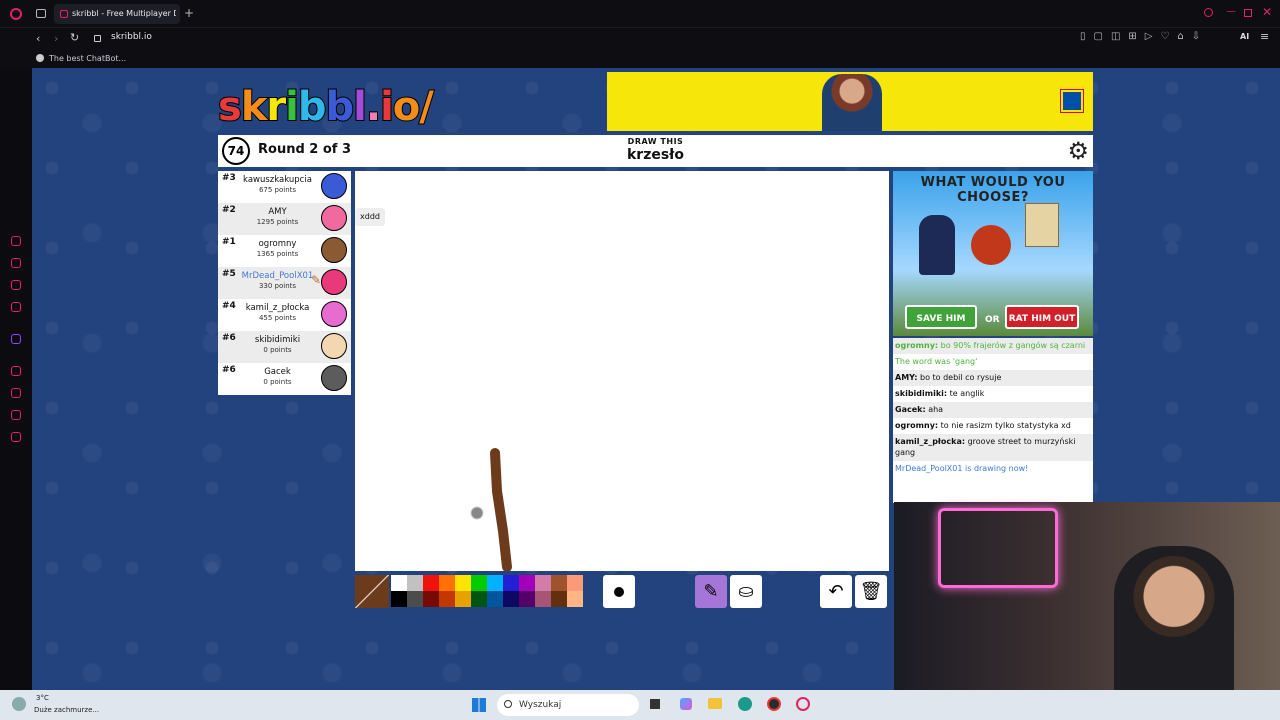 This screenshot has height=720, width=1280. Describe the element at coordinates (19, 704) in the screenshot. I see `weather-icon` at that location.